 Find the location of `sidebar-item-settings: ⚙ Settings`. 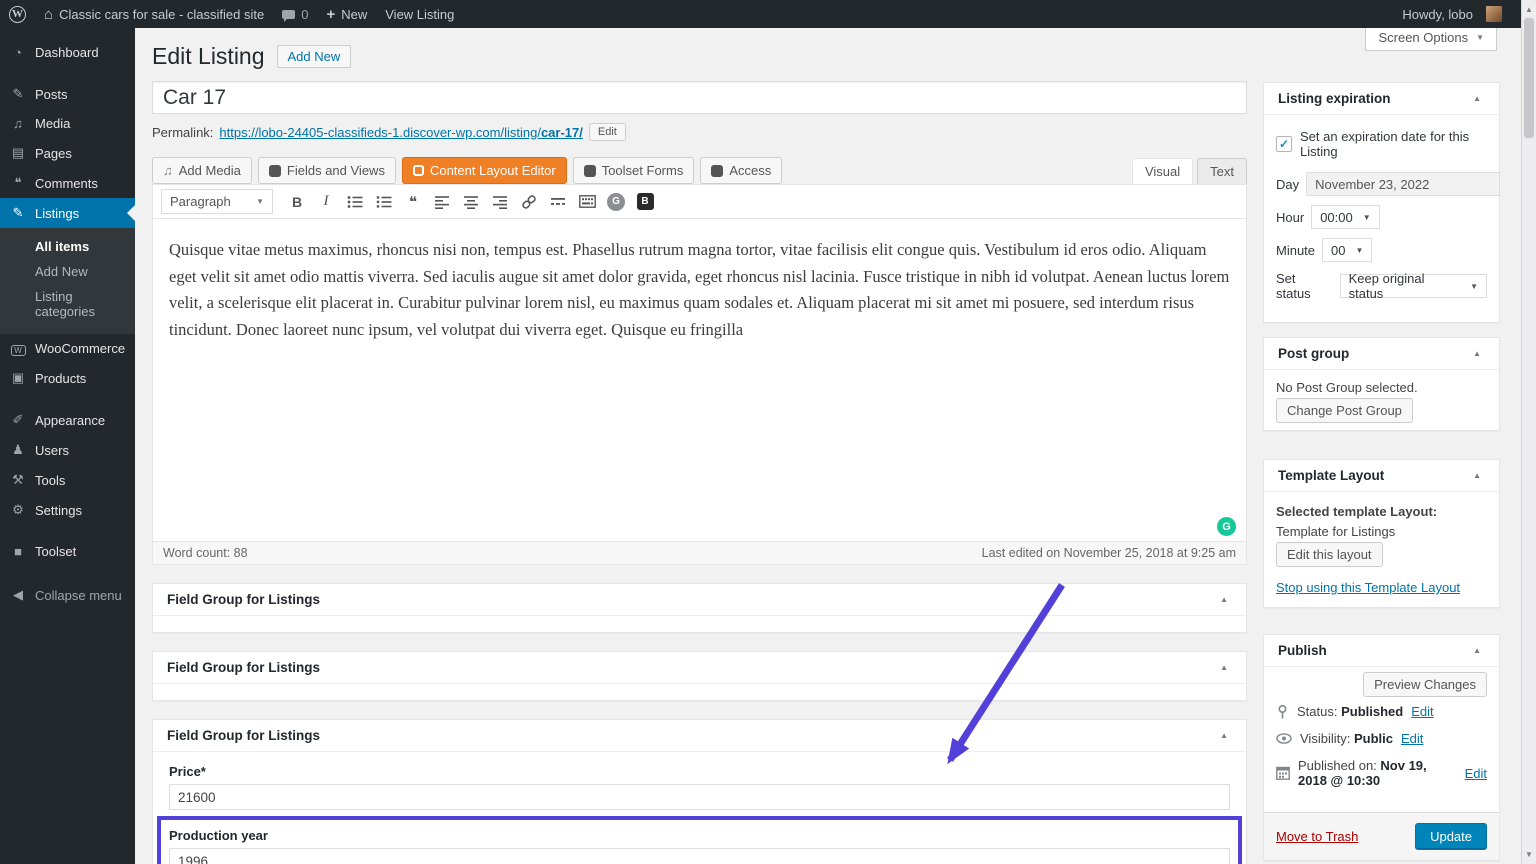

sidebar-item-settings: ⚙ Settings is located at coordinates (67, 510).